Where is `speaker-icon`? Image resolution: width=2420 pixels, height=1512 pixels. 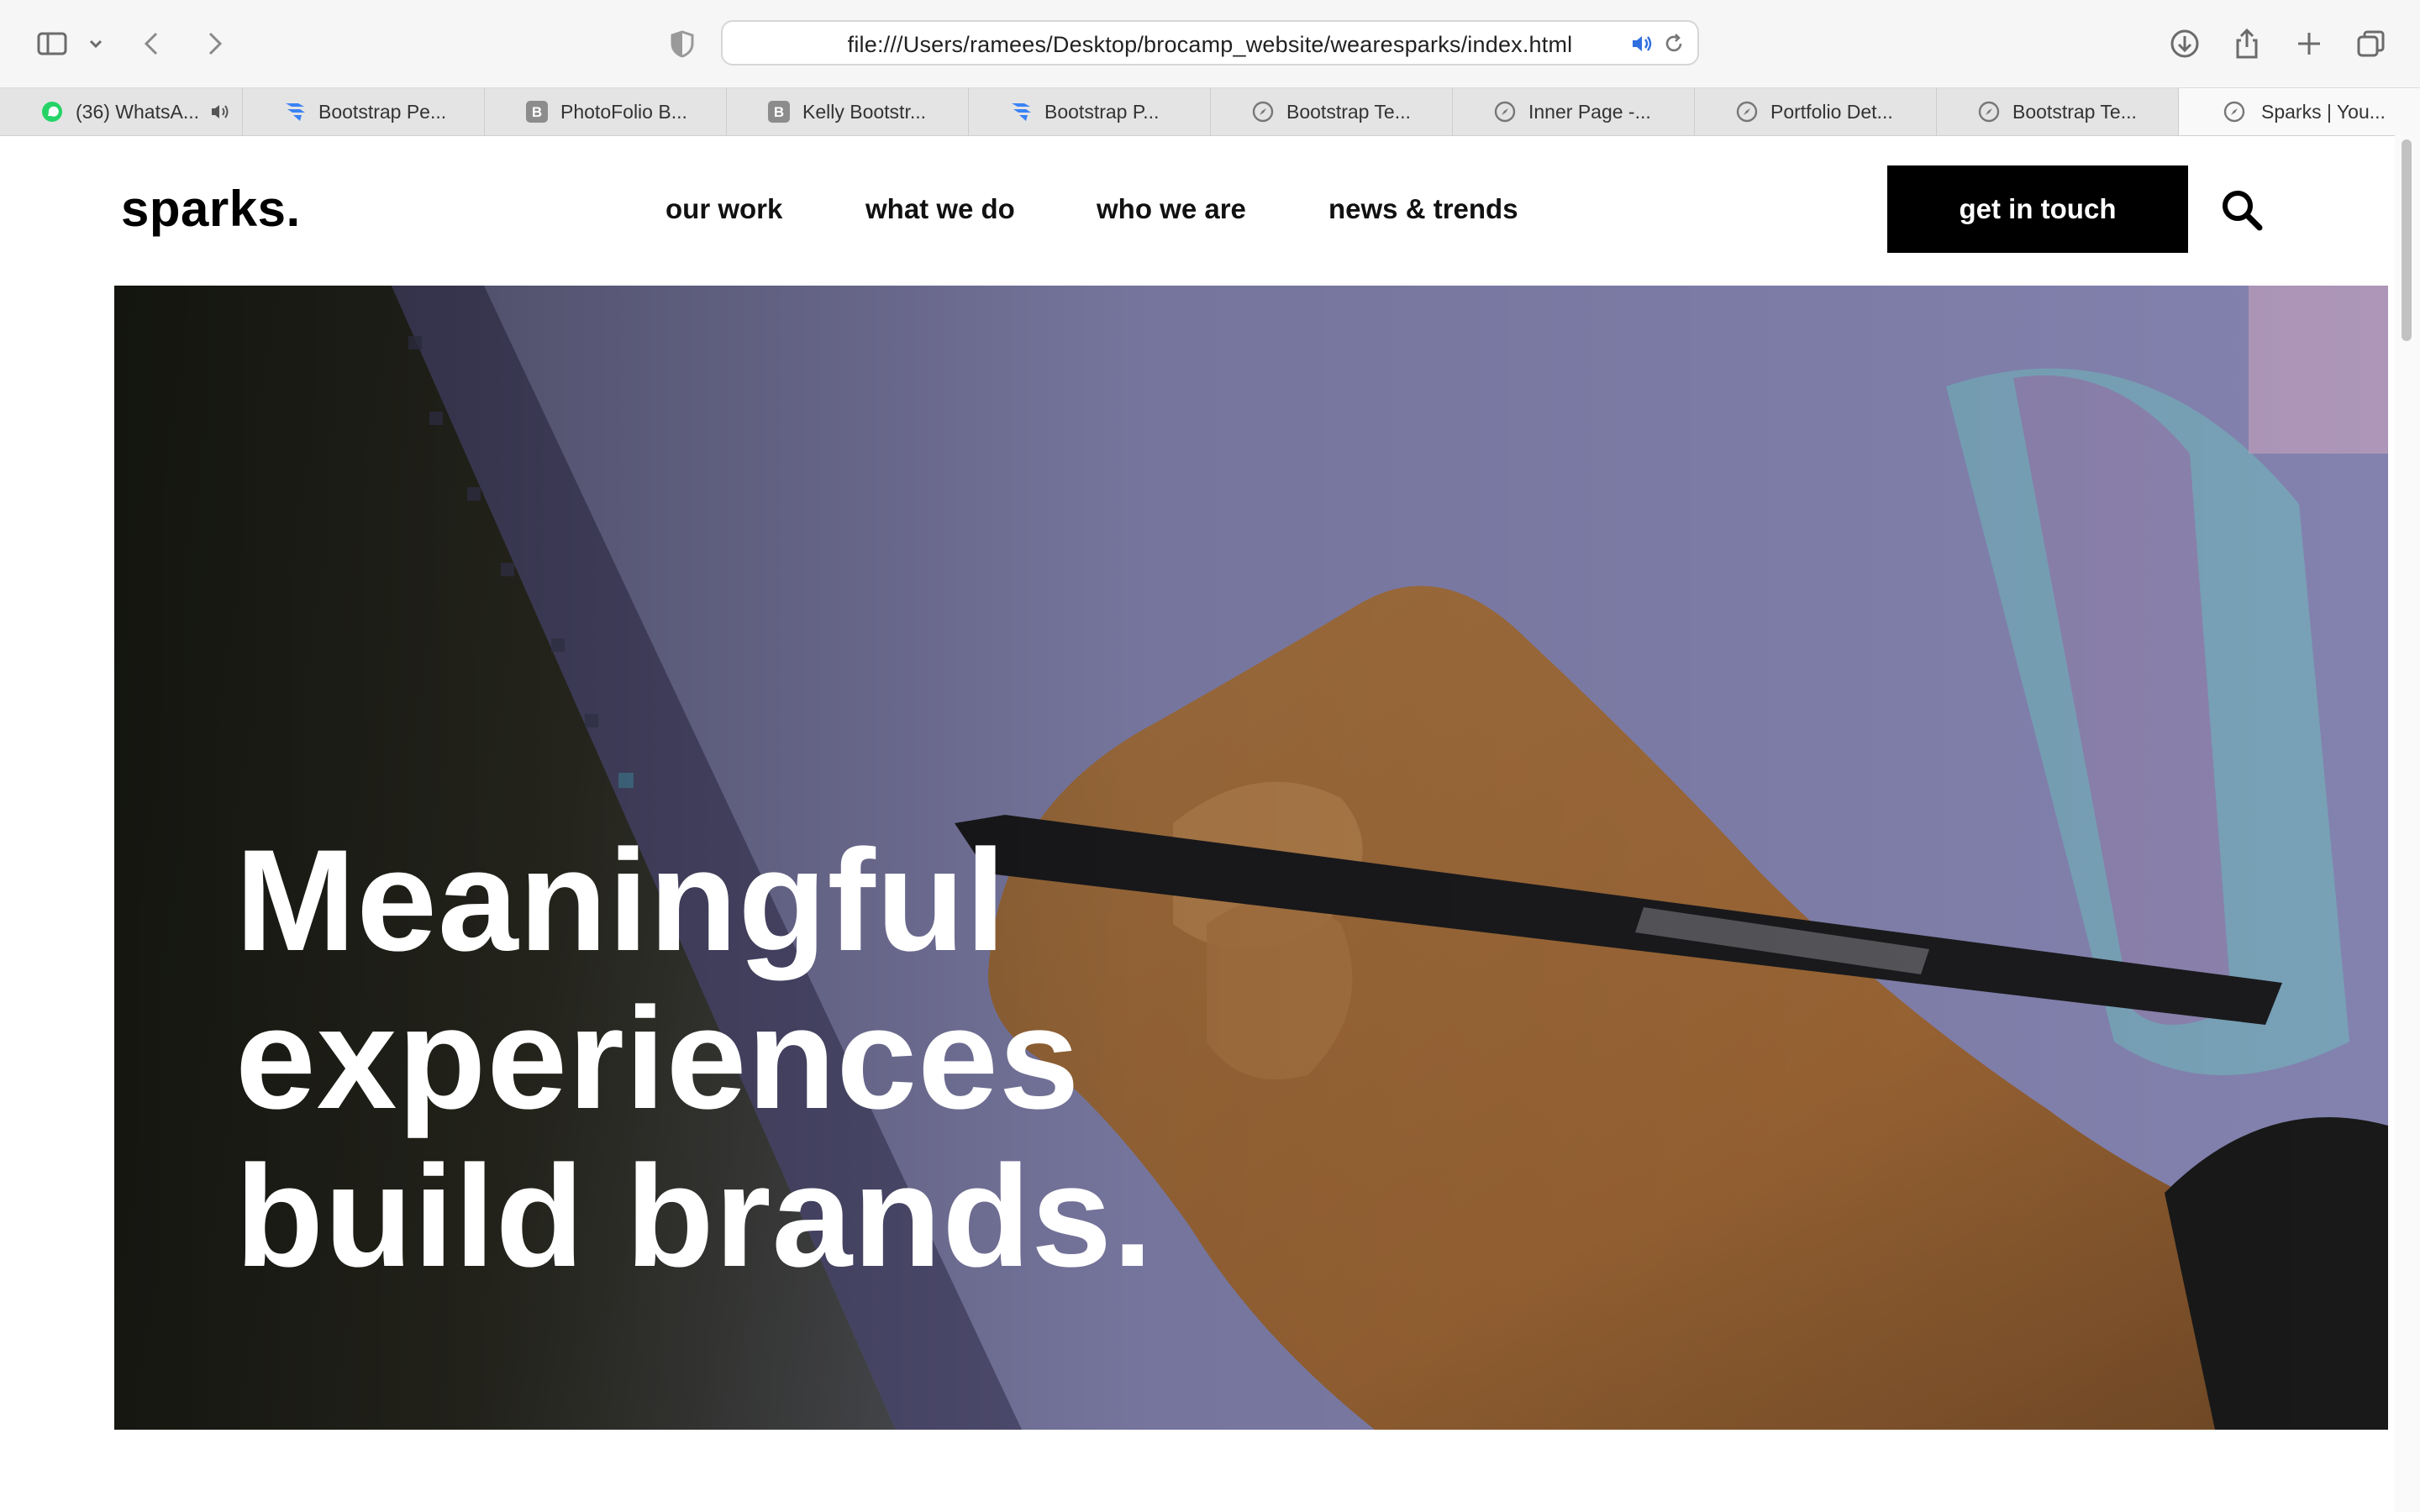
speaker-icon is located at coordinates (220, 111).